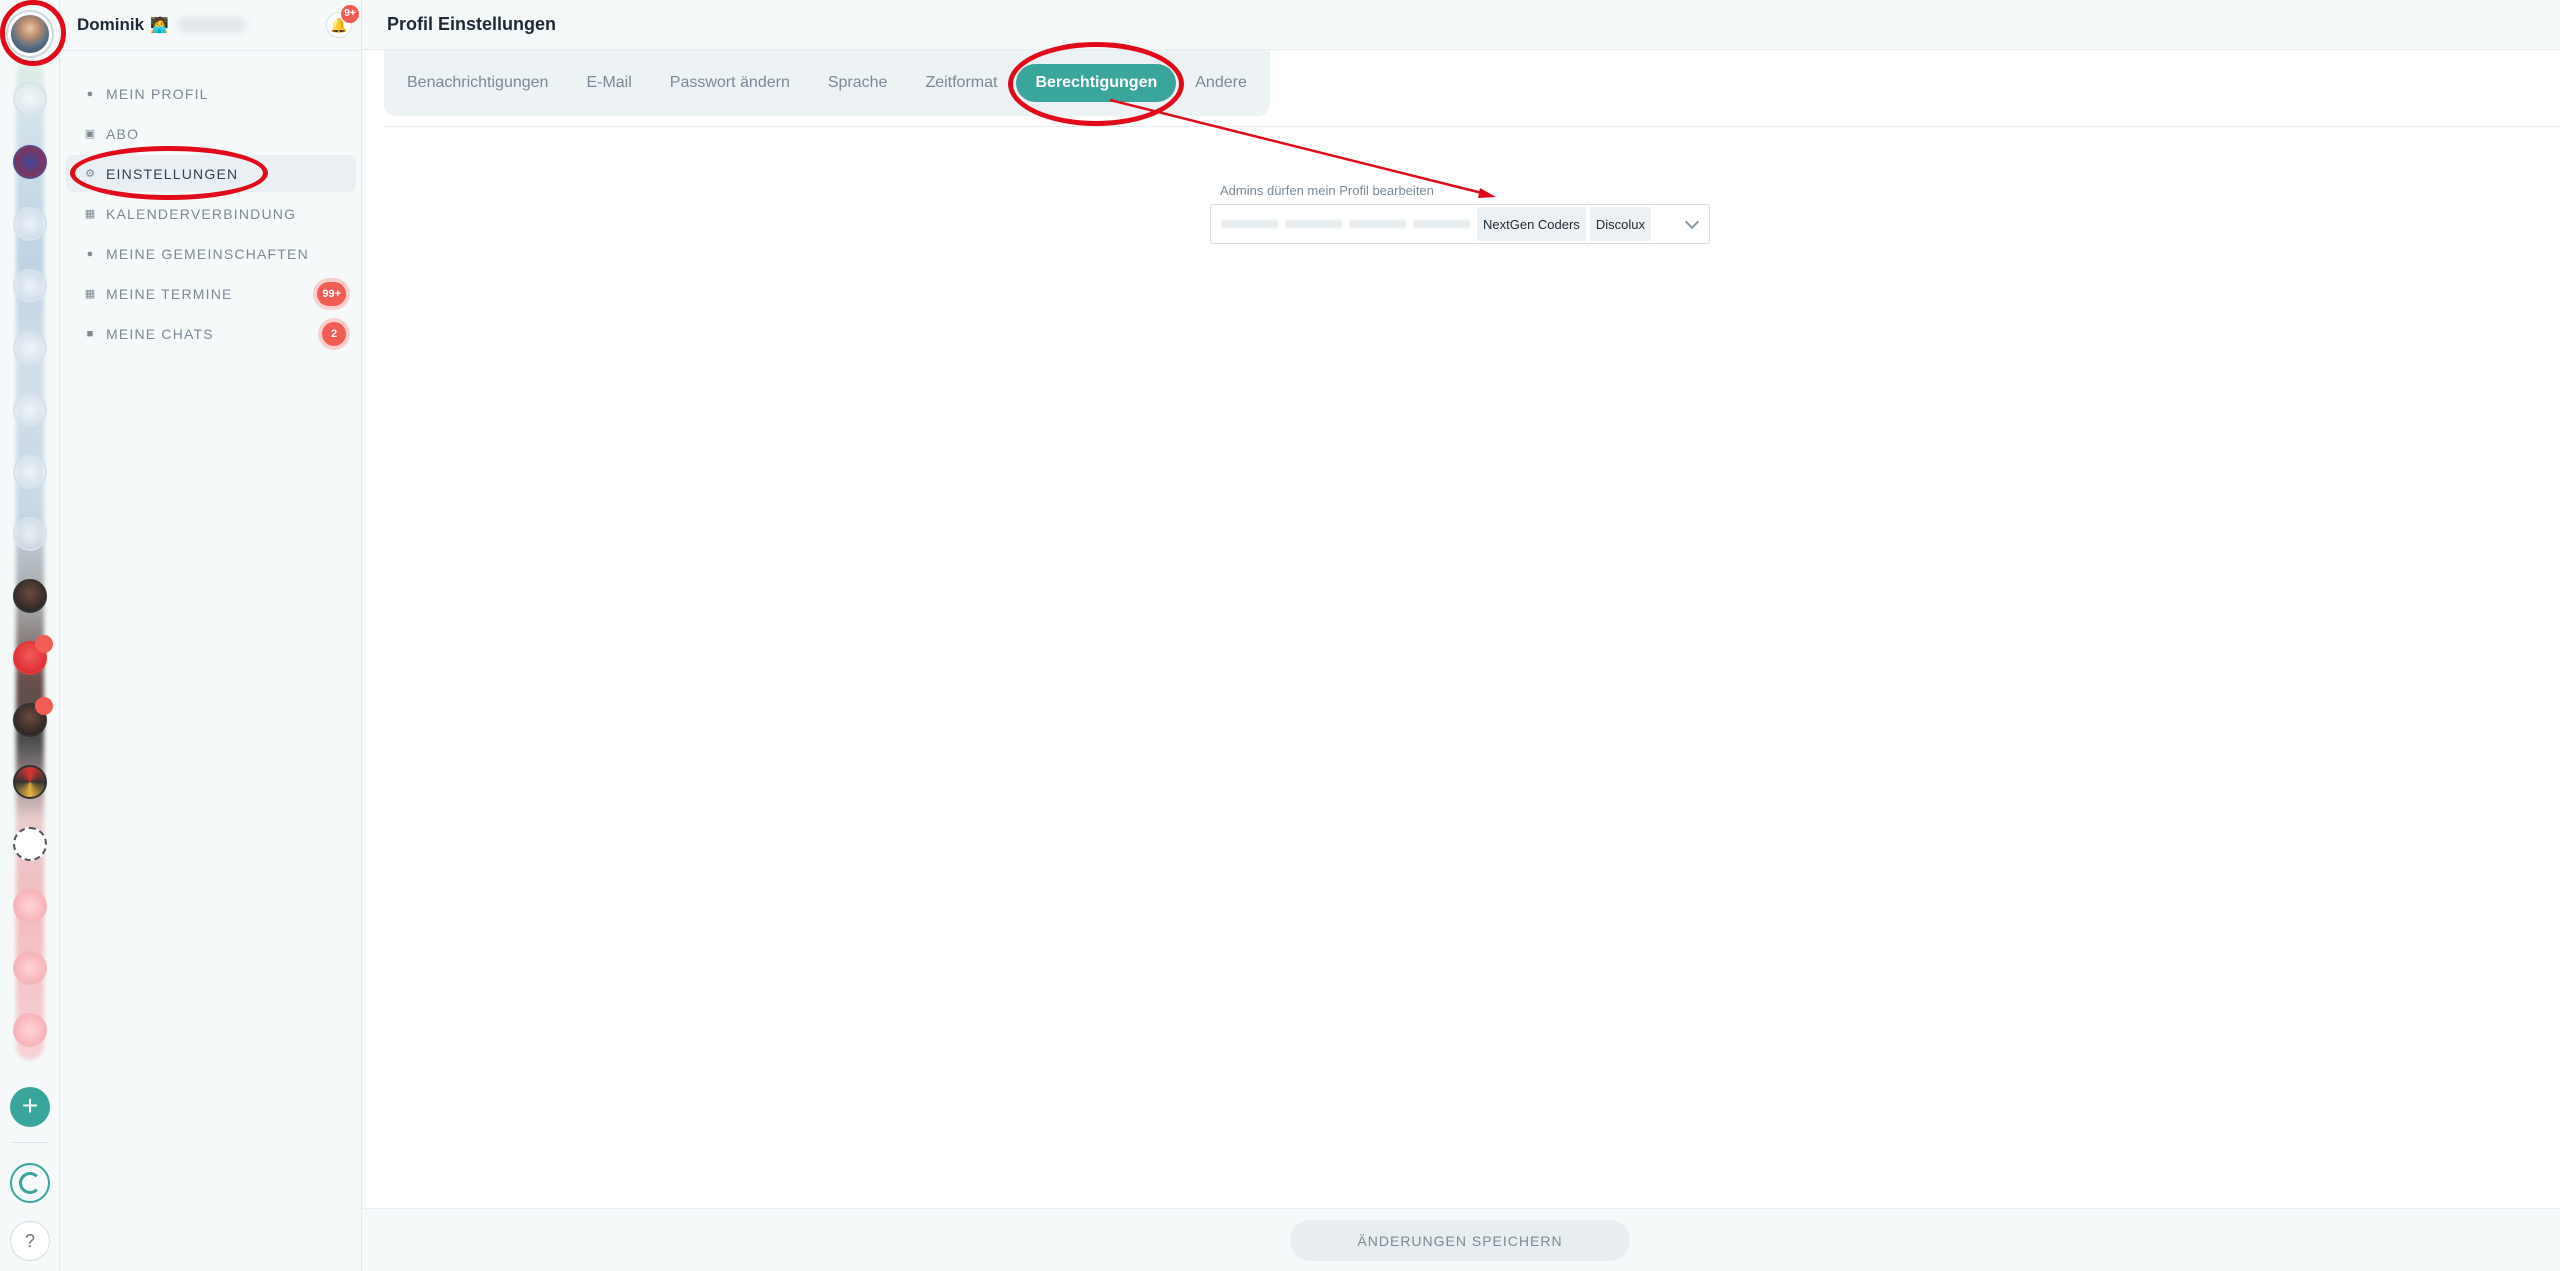 This screenshot has width=2560, height=1271. I want to click on tab-sprache: Sprache, so click(858, 83).